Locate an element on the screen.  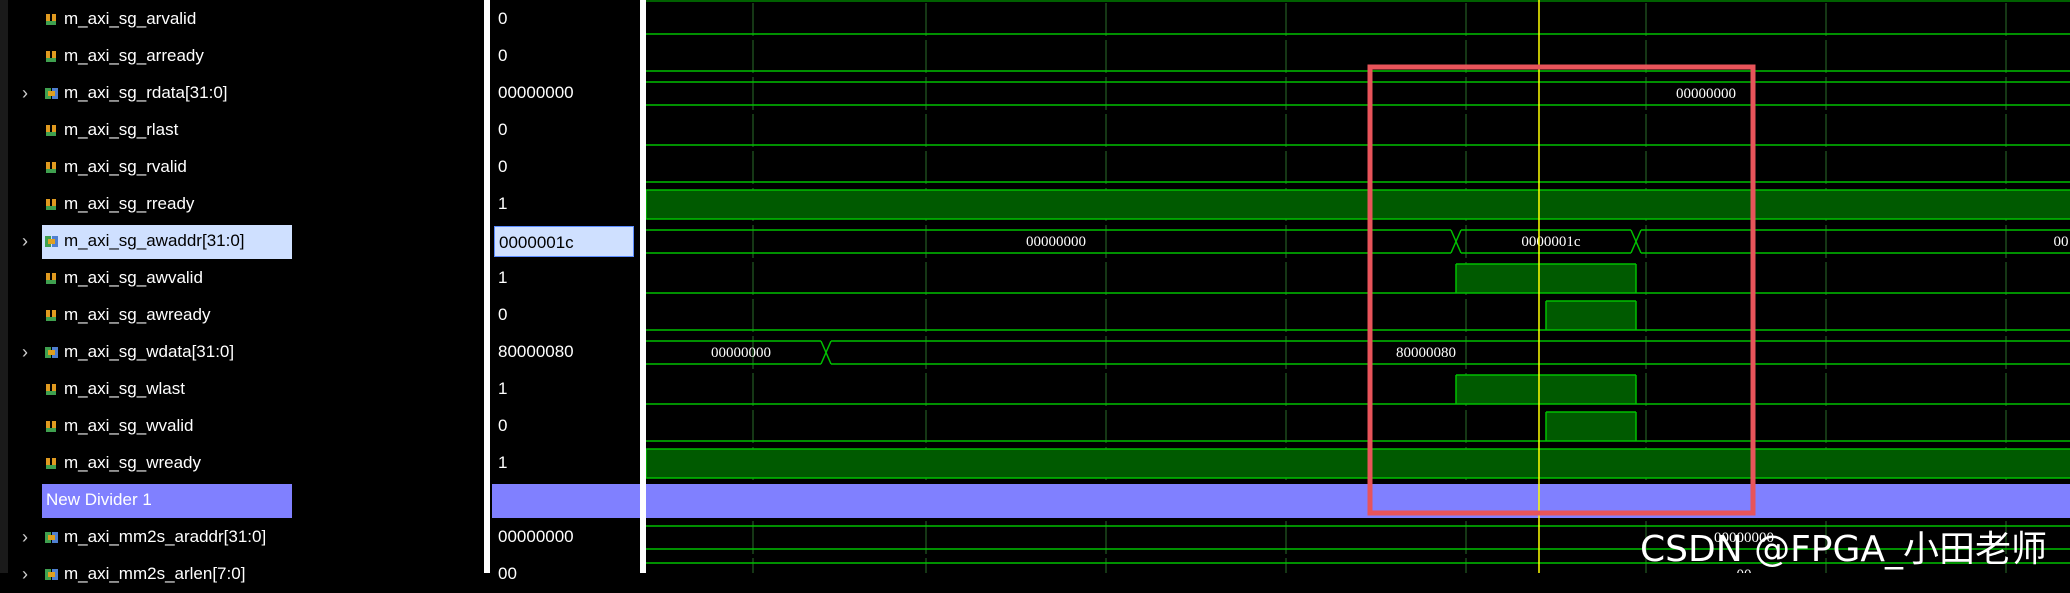
signal-row: m_axi_sg_rready is located at coordinates (242, 204).